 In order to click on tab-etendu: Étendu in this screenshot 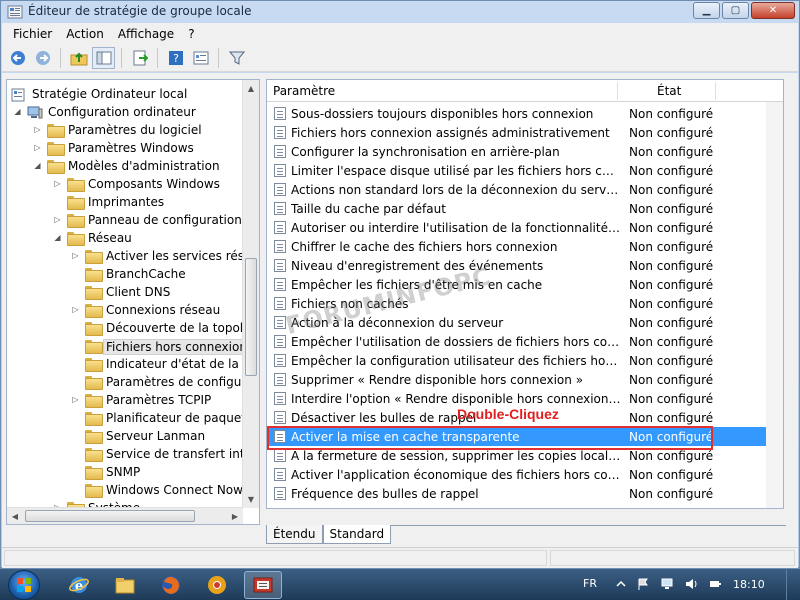, I will do `click(294, 534)`.